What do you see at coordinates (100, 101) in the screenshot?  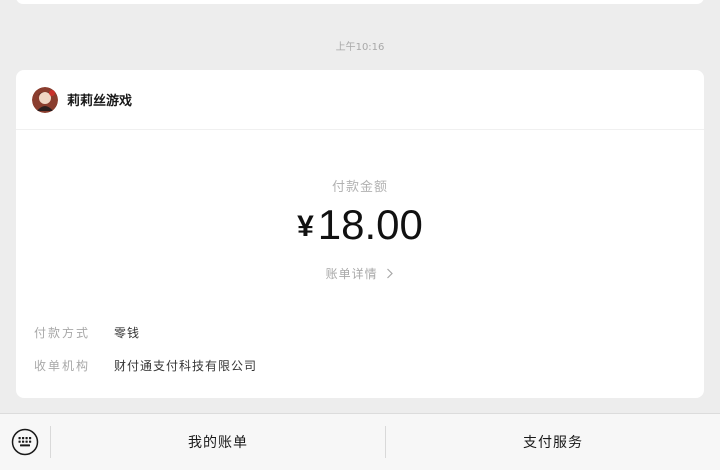 I see `merchant-name: 莉莉丝游戏` at bounding box center [100, 101].